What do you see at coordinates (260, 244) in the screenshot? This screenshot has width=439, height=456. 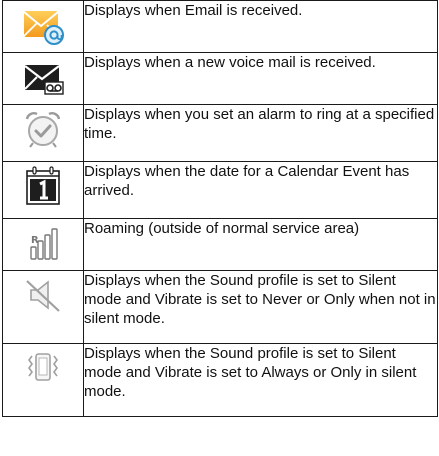 I see `description-text: Roaming (outside of normal service area)` at bounding box center [260, 244].